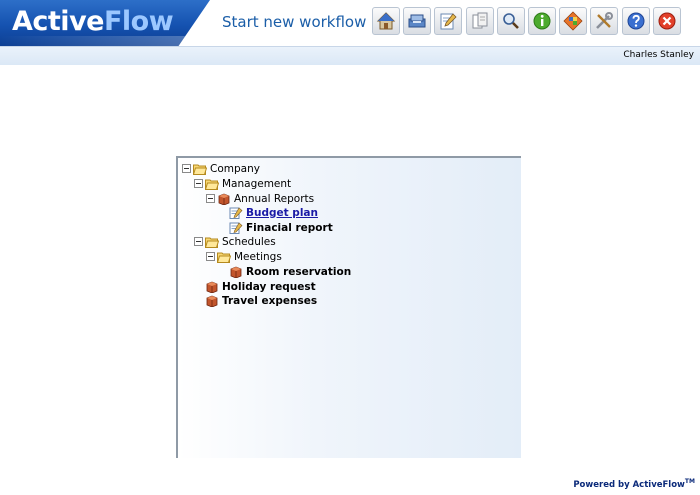  I want to click on toolbar, so click(528, 23).